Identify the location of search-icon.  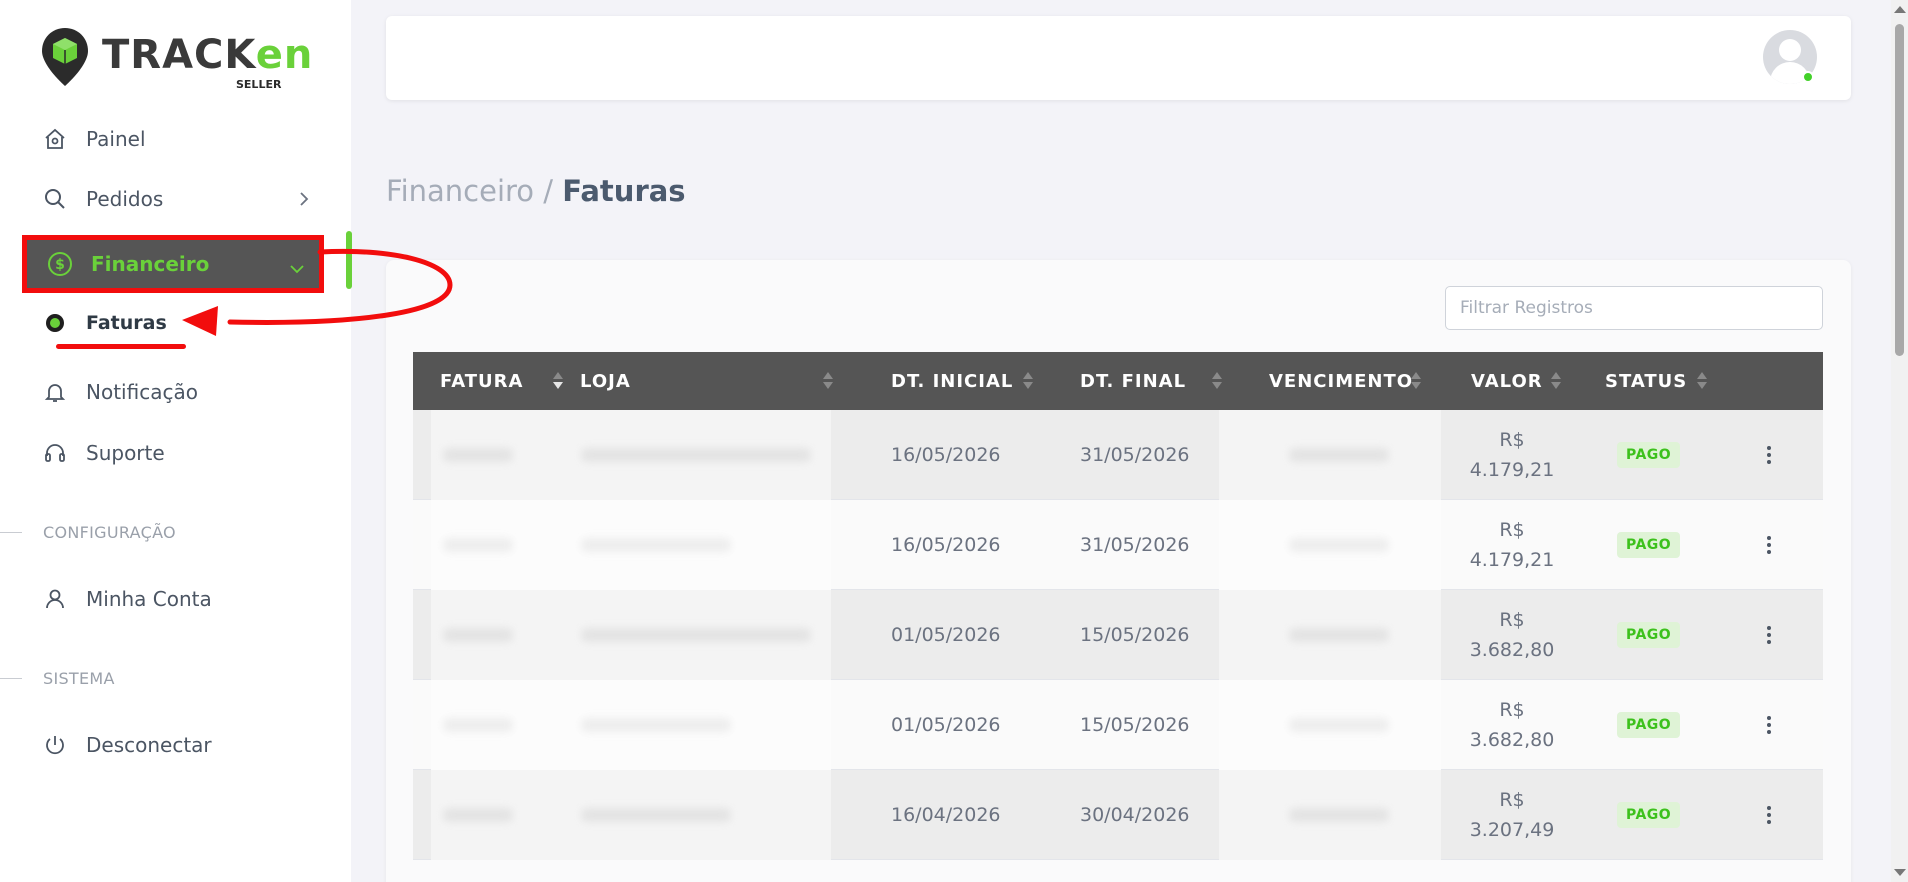
(55, 199).